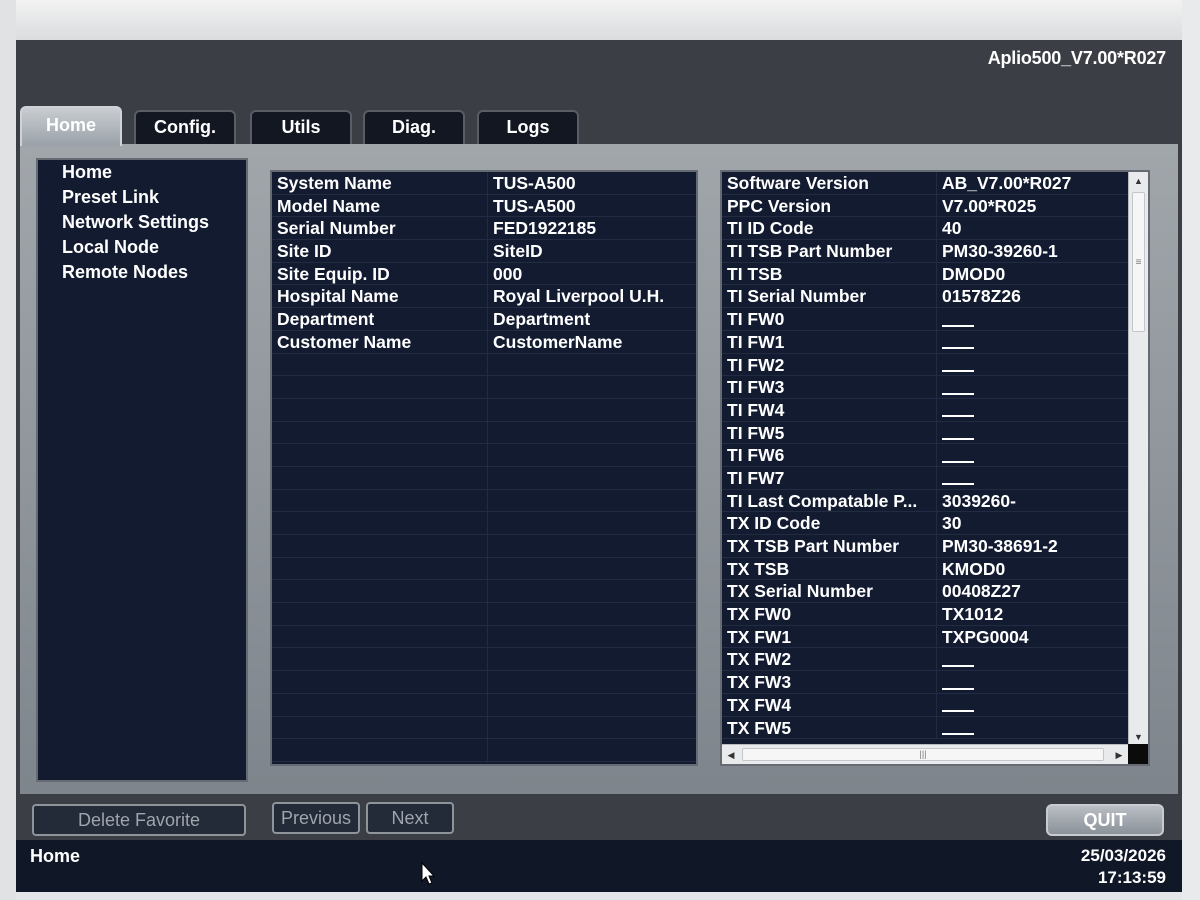 The width and height of the screenshot is (1200, 900). What do you see at coordinates (185, 127) in the screenshot?
I see `tab-config: Config.` at bounding box center [185, 127].